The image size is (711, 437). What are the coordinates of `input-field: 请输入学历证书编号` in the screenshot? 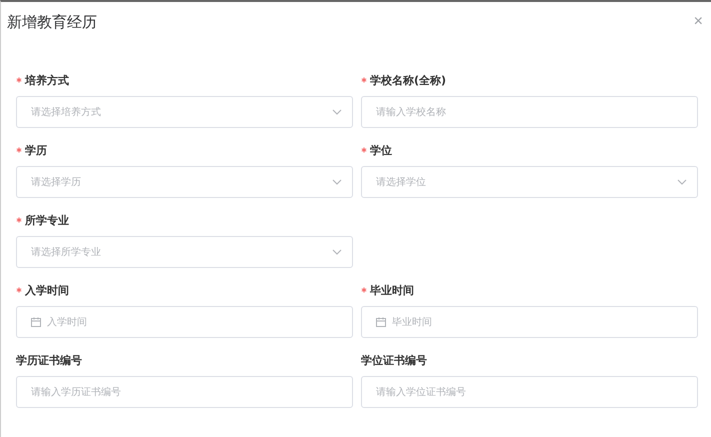 It's located at (184, 392).